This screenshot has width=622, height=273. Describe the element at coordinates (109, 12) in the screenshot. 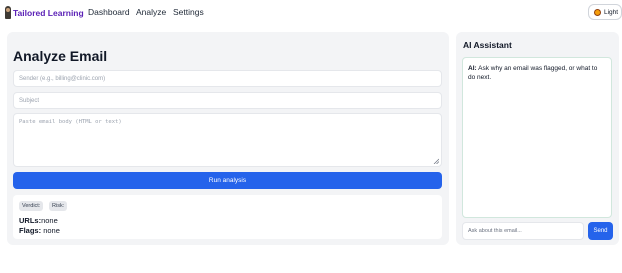

I see `nav-dashboard: Dashboard` at that location.